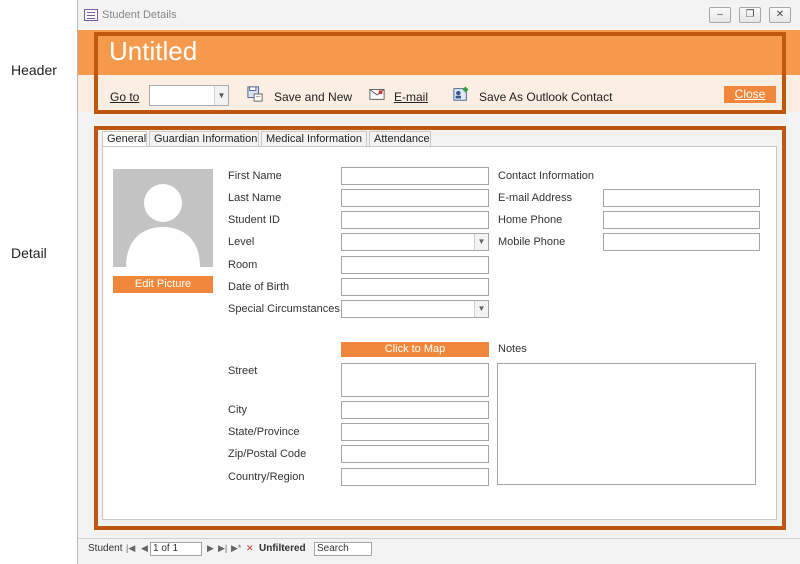 This screenshot has height=564, width=800. What do you see at coordinates (440, 73) in the screenshot?
I see `header-outline` at bounding box center [440, 73].